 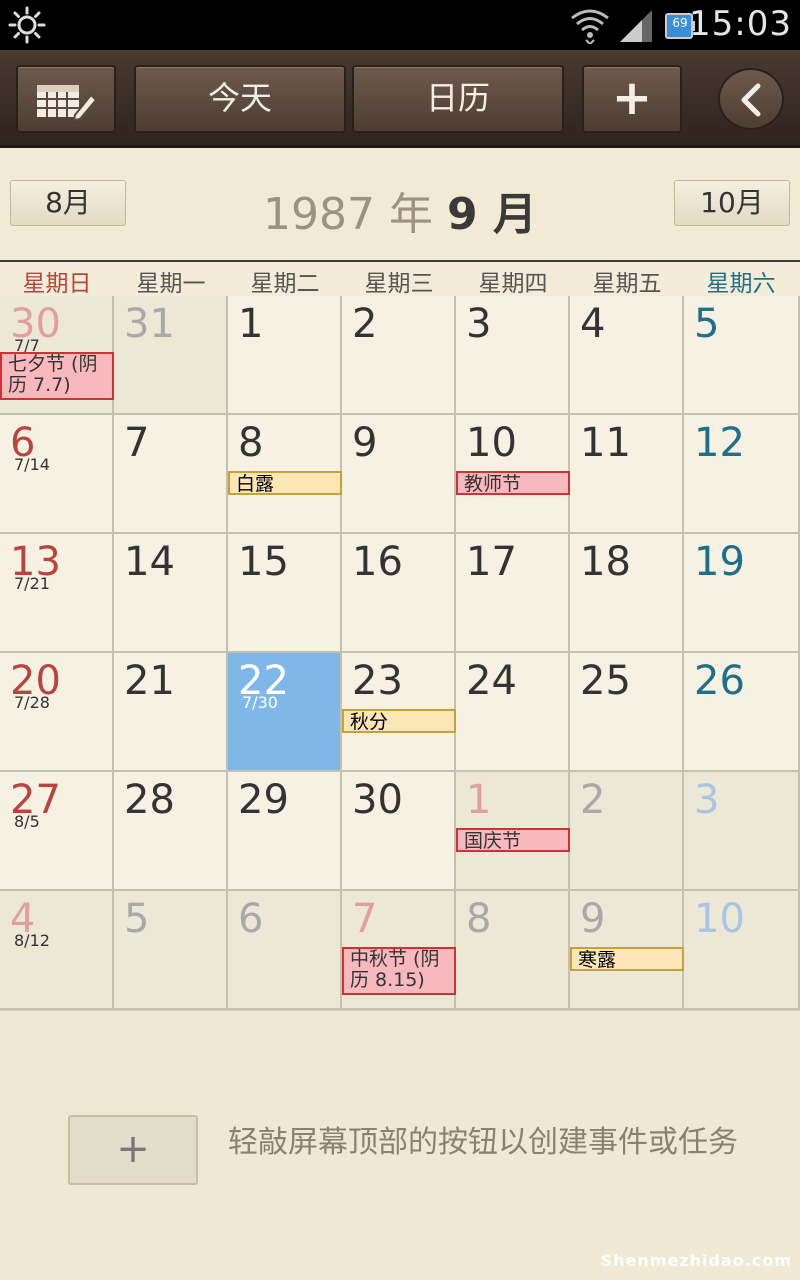 I want to click on day-number: 24, so click(x=491, y=681).